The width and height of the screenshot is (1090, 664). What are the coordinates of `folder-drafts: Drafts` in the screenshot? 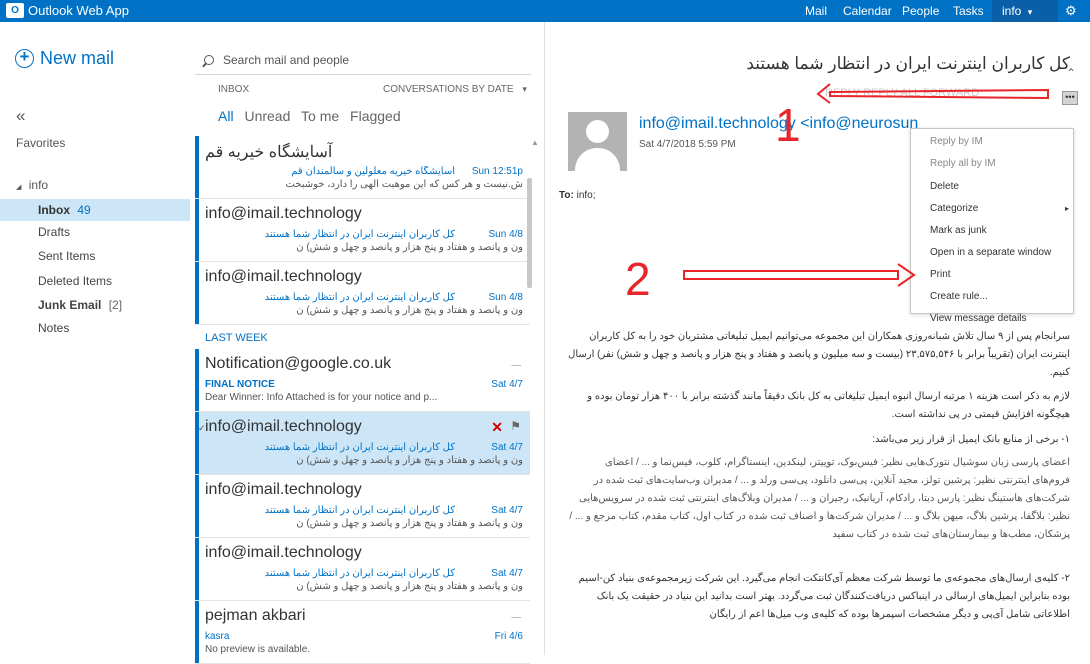 It's located at (95, 232).